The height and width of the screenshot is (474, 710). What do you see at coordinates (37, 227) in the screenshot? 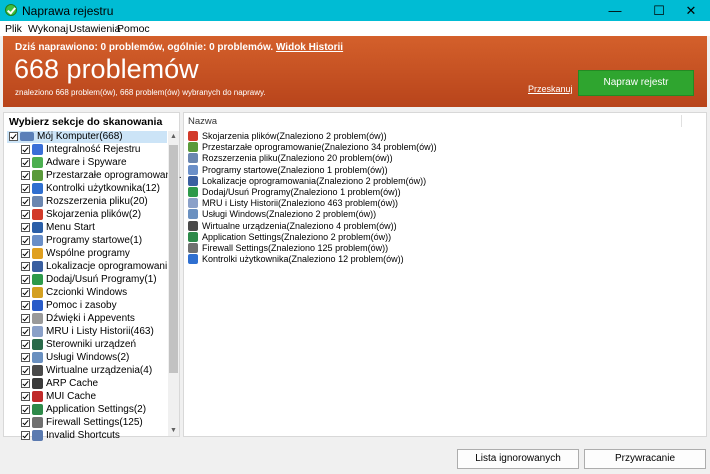
I see `start-menu-icon` at bounding box center [37, 227].